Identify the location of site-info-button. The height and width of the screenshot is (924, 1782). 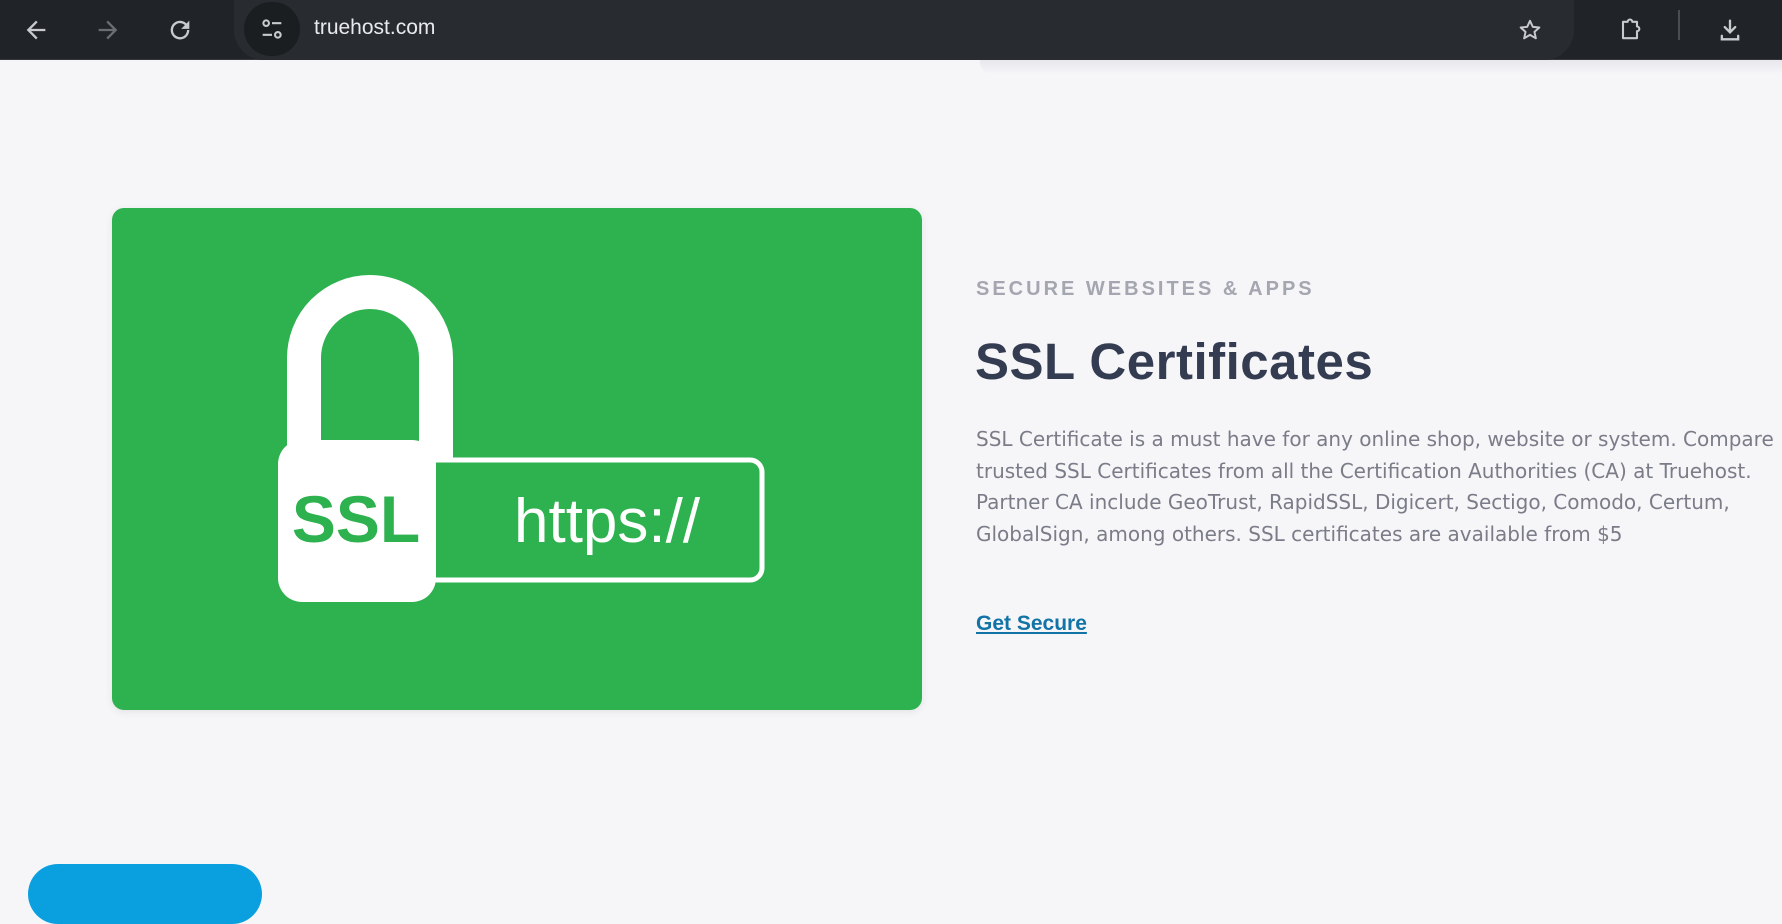
(272, 29).